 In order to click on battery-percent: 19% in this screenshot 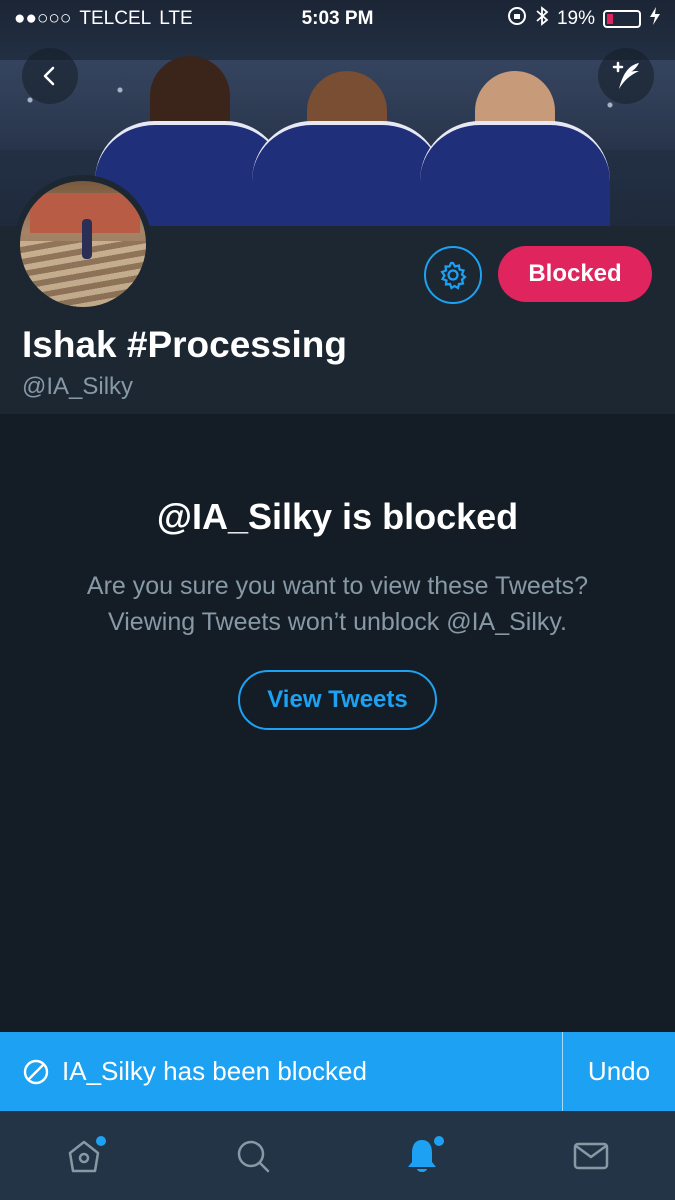, I will do `click(575, 18)`.